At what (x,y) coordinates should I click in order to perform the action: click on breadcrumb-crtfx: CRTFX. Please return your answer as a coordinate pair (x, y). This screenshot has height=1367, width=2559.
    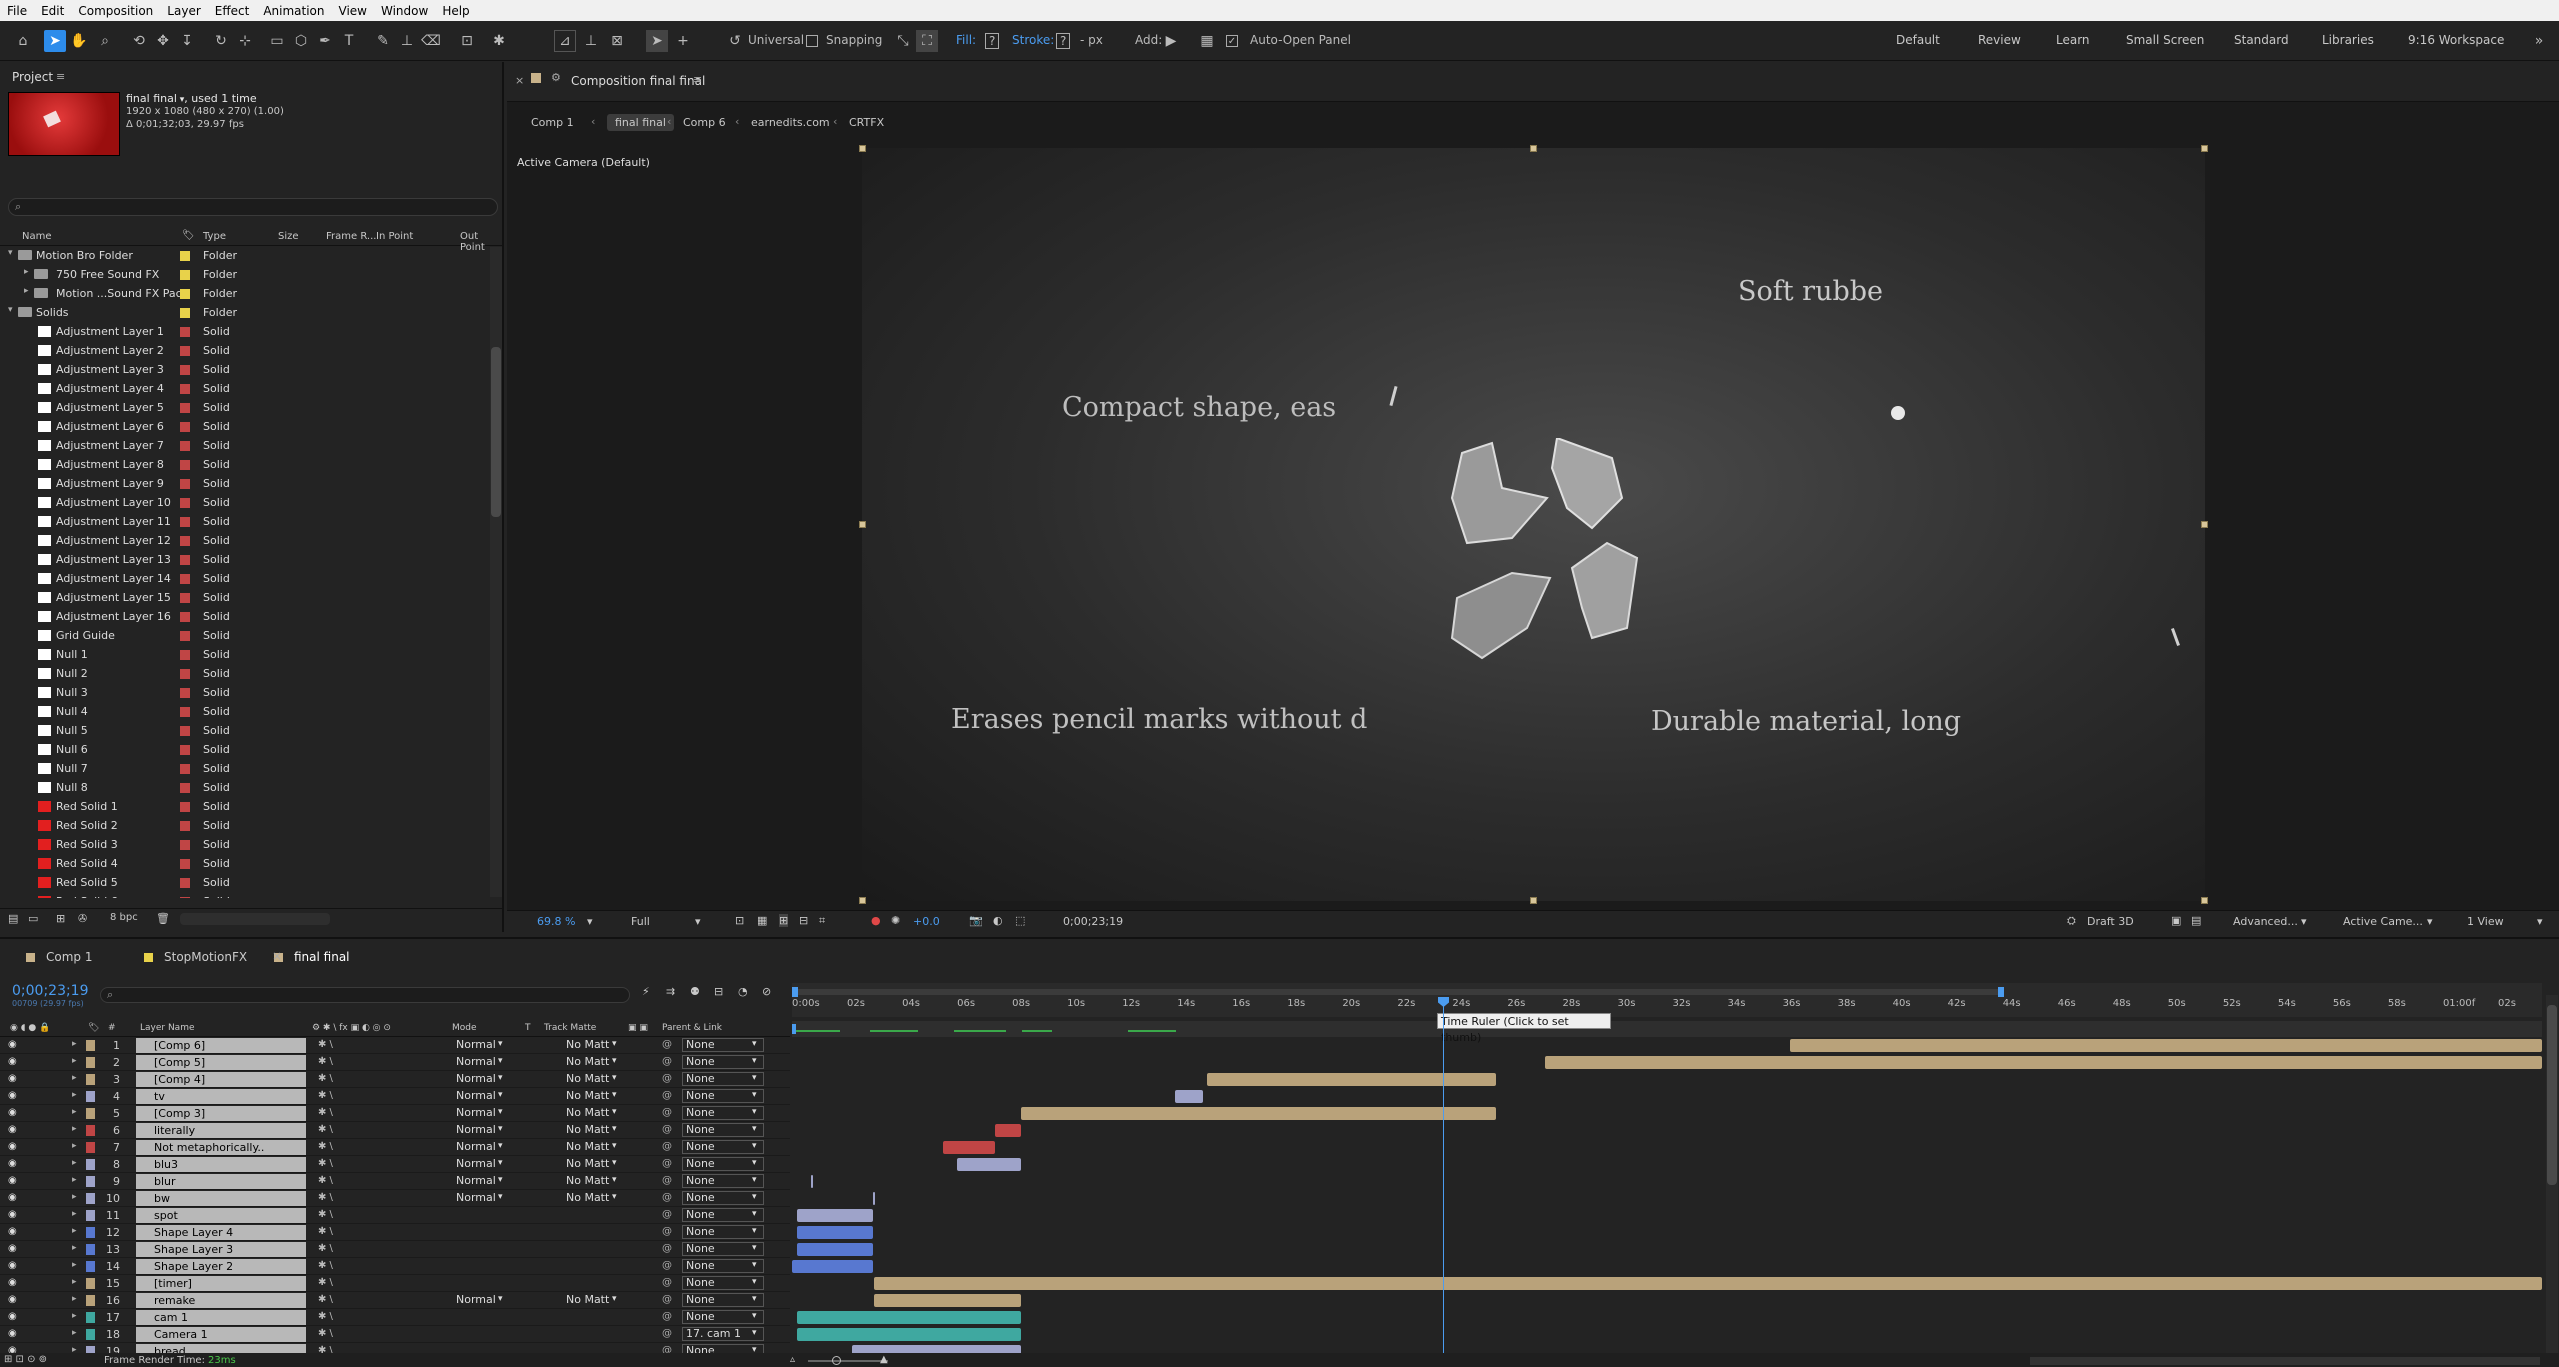
    Looking at the image, I should click on (866, 122).